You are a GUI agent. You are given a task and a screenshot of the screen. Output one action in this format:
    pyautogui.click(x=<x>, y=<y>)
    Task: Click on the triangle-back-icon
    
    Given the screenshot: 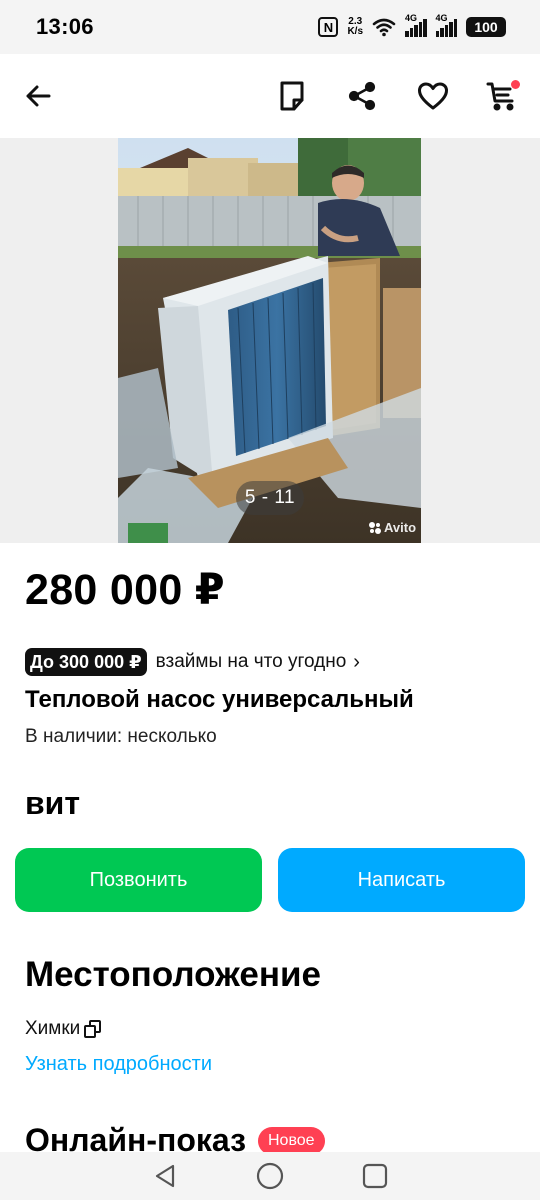 What is the action you would take?
    pyautogui.click(x=165, y=1176)
    